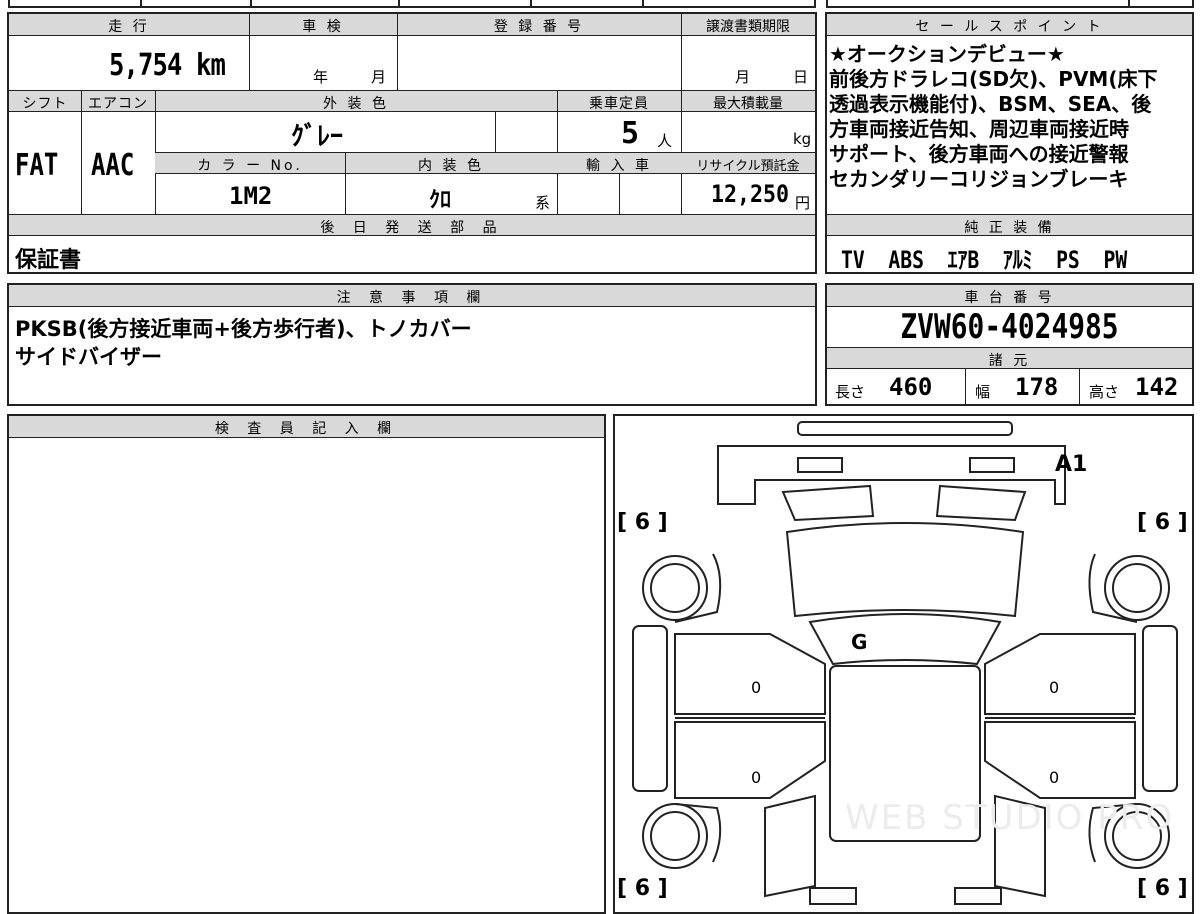 This screenshot has height=914, width=1200. Describe the element at coordinates (321, 77) in the screenshot. I see `shaken-year-unit: 年` at that location.